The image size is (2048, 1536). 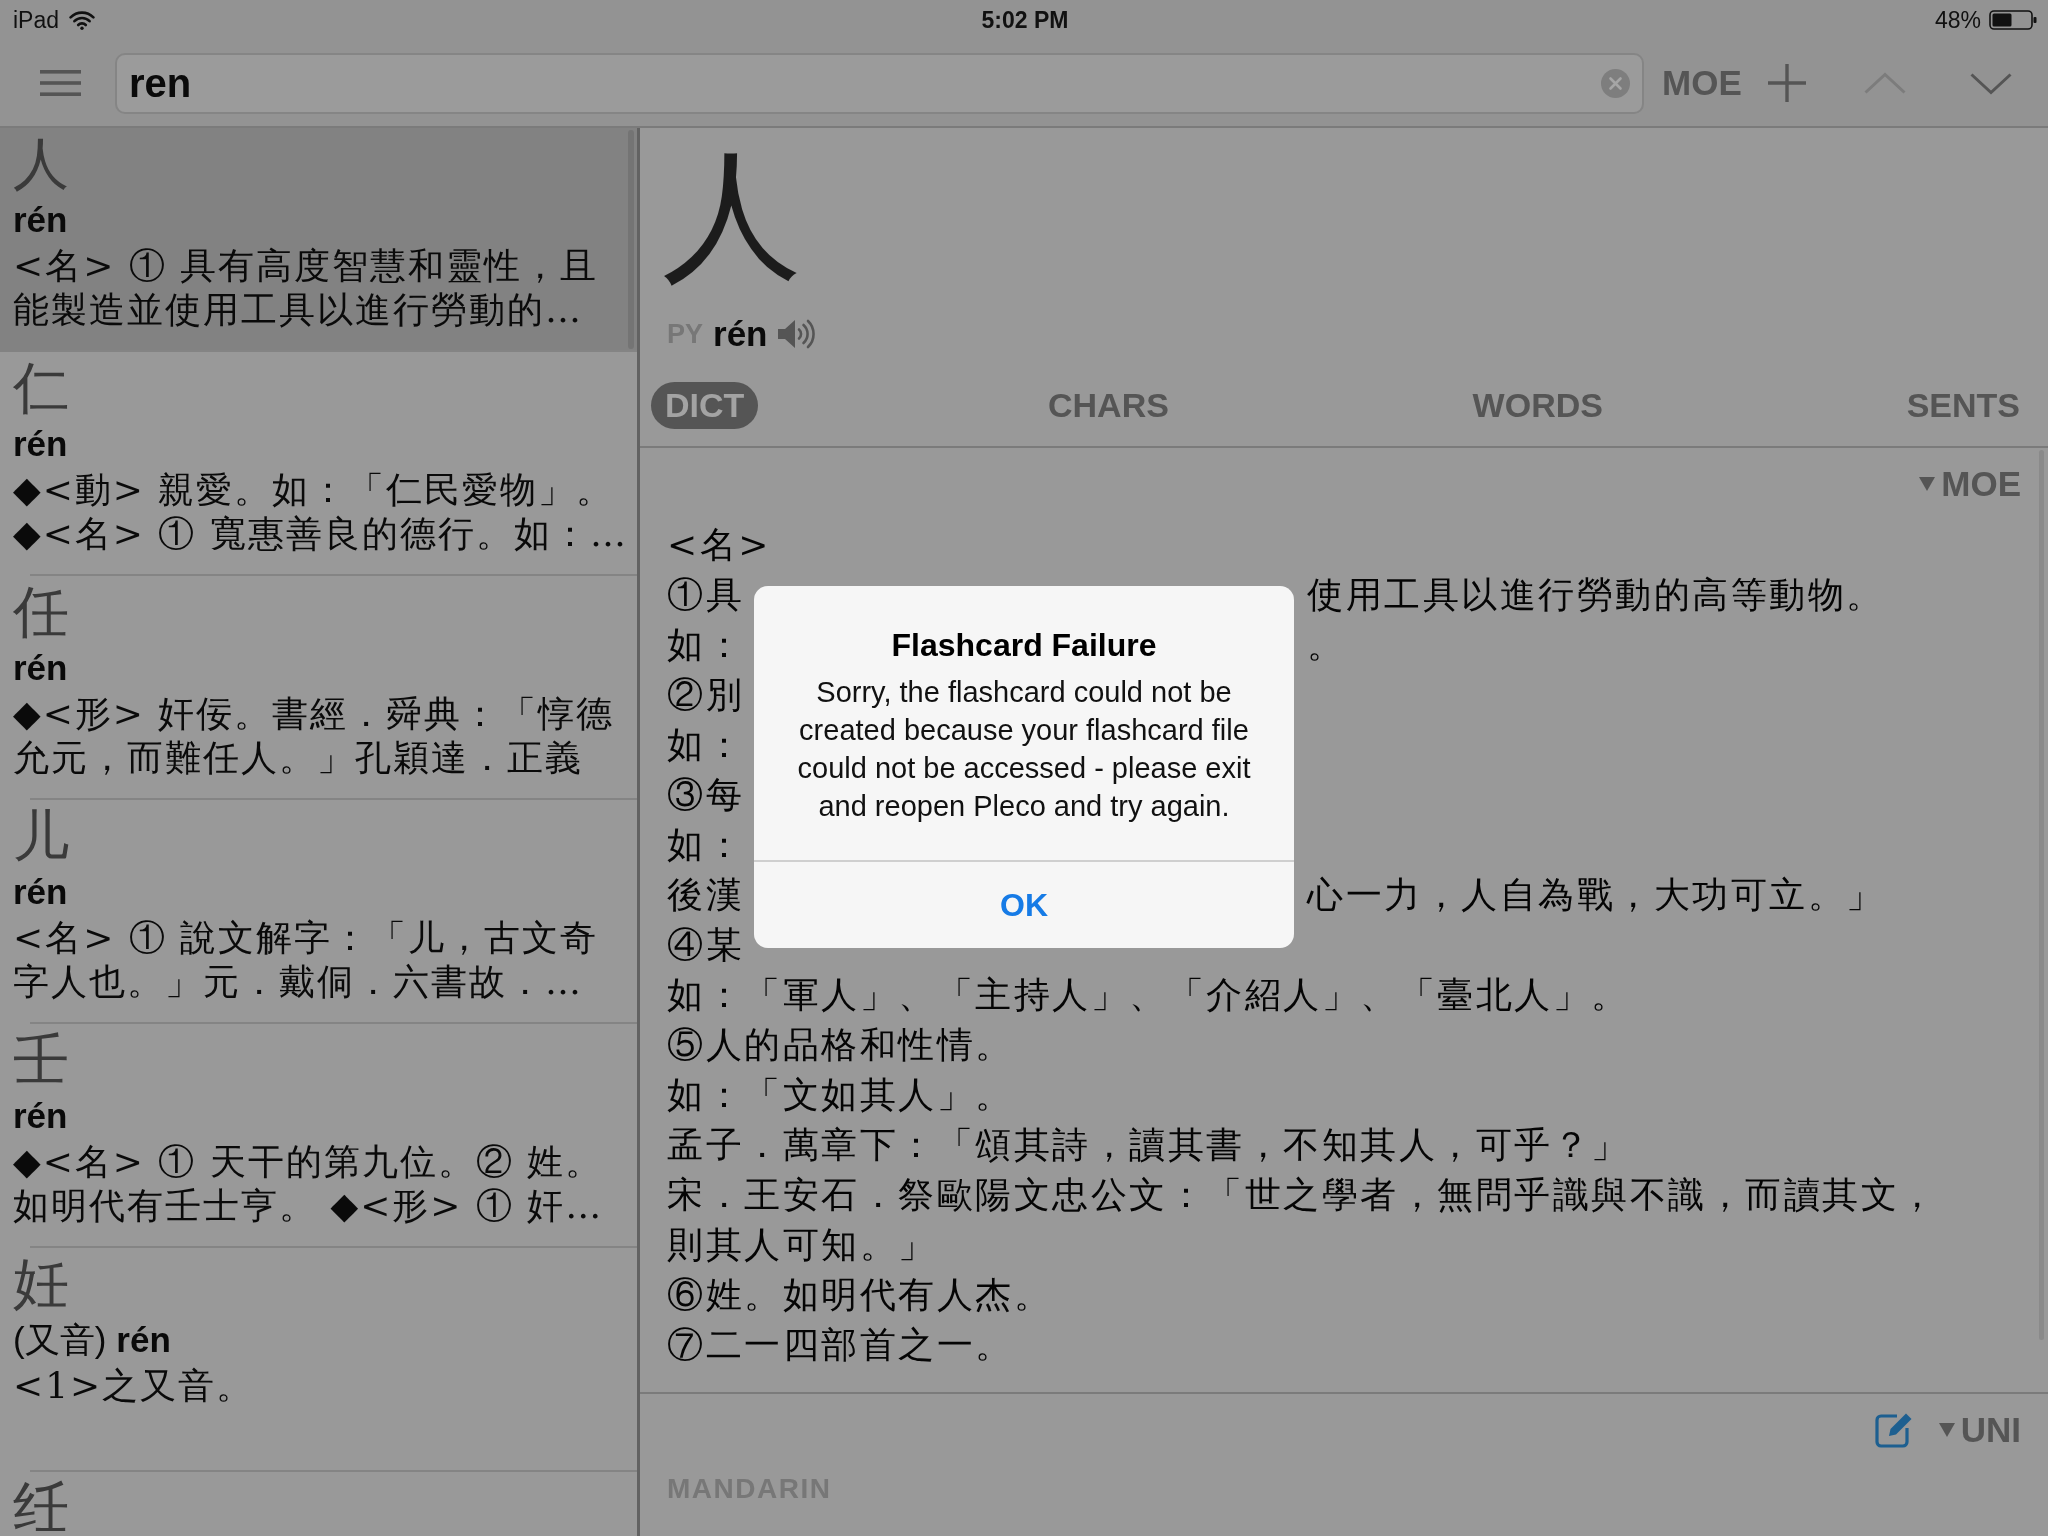 What do you see at coordinates (1979, 1430) in the screenshot?
I see `dictionary-dropdown: UNI` at bounding box center [1979, 1430].